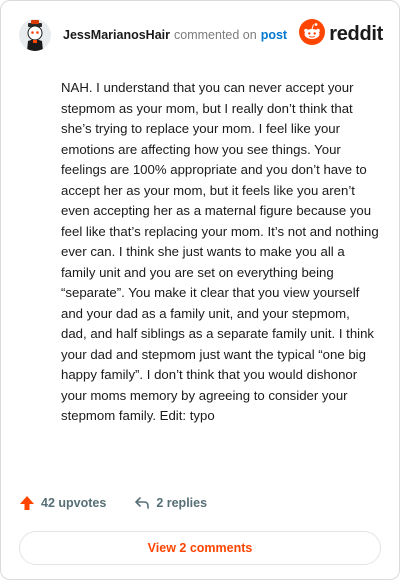 The image size is (400, 580). I want to click on reddit-brand: reddit, so click(341, 34).